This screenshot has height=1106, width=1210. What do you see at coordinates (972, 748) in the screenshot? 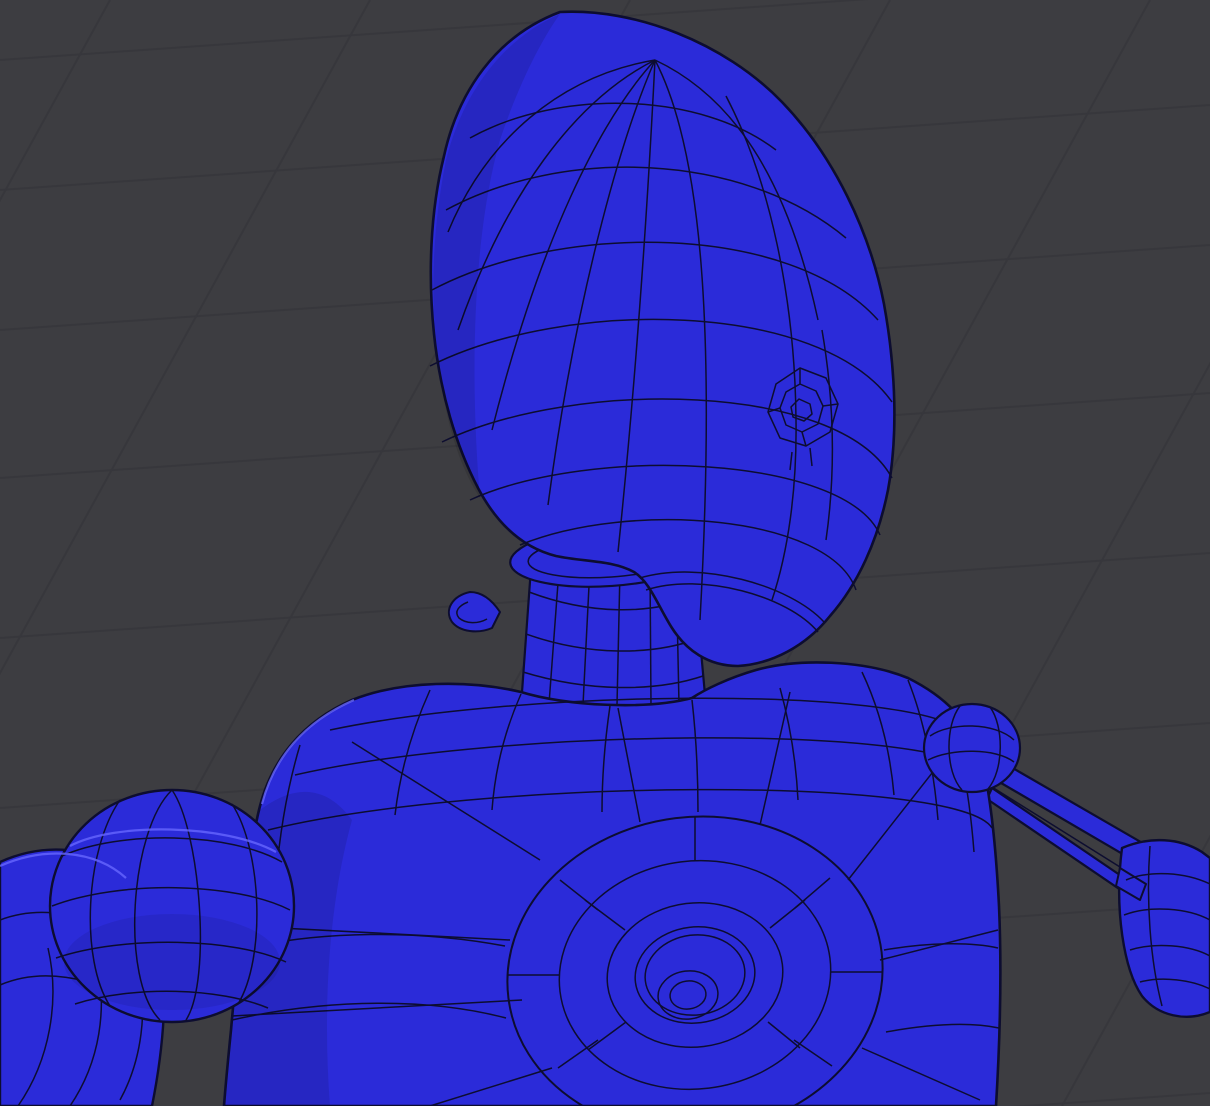
I see `right-shoulder-joint` at bounding box center [972, 748].